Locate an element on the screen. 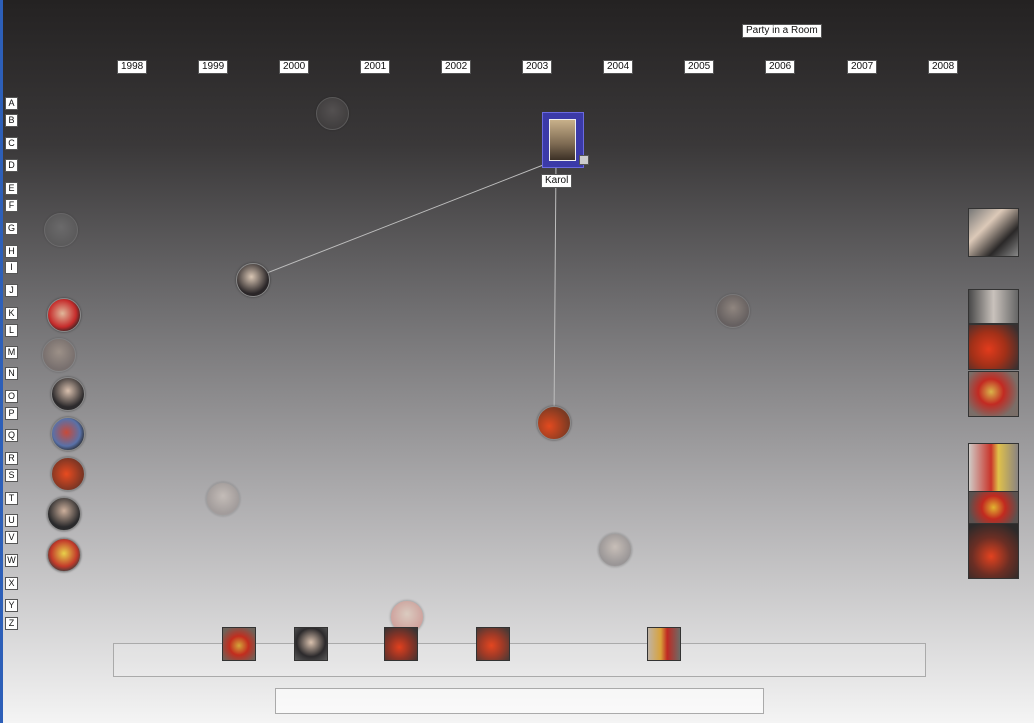 This screenshot has width=1034, height=723. photo-stack-icon is located at coordinates (584, 160).